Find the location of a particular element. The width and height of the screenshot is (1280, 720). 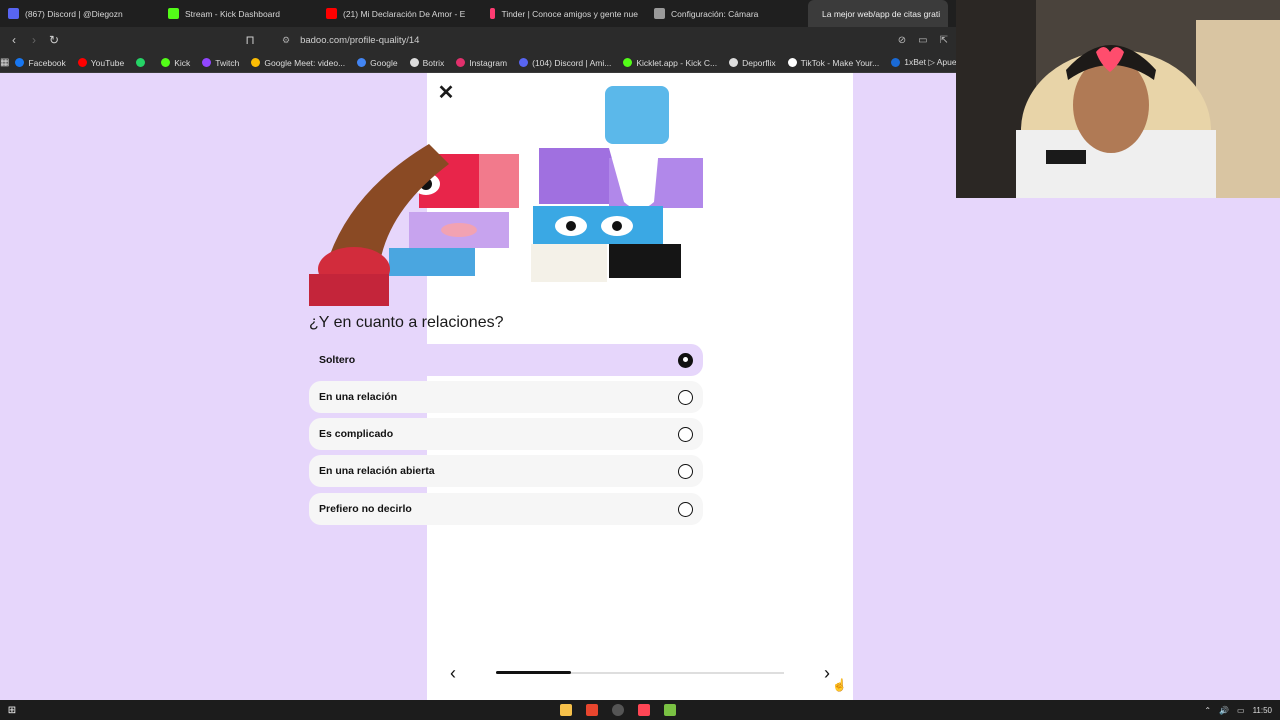

tab-label: (21) Mi Declaración De Amor - E is located at coordinates (404, 13).